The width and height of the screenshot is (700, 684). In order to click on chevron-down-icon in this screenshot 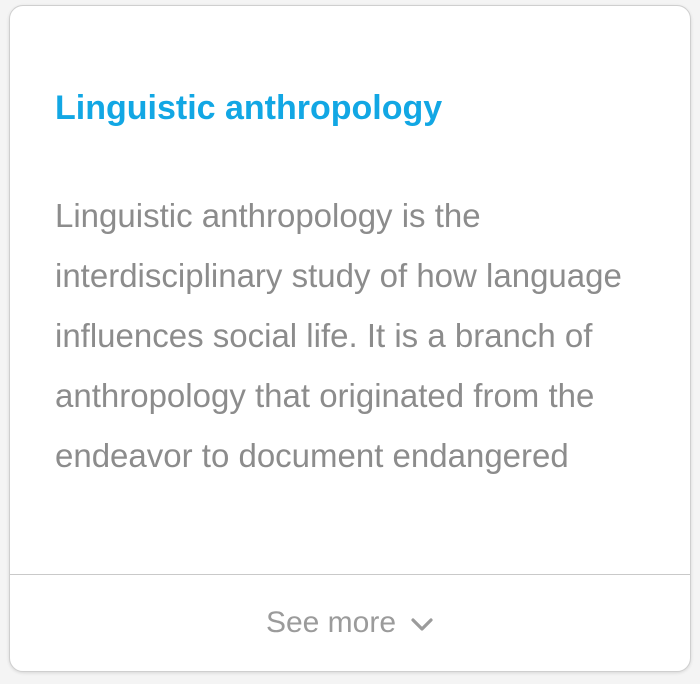, I will do `click(422, 624)`.